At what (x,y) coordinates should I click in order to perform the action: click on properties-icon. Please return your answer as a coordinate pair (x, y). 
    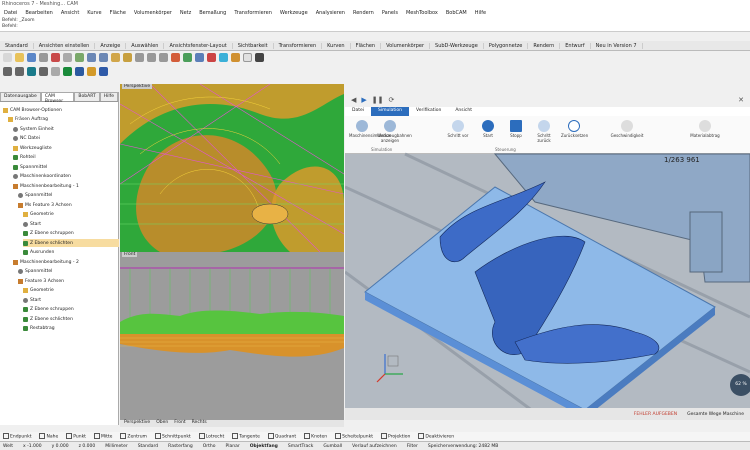
    Looking at the image, I should click on (199, 57).